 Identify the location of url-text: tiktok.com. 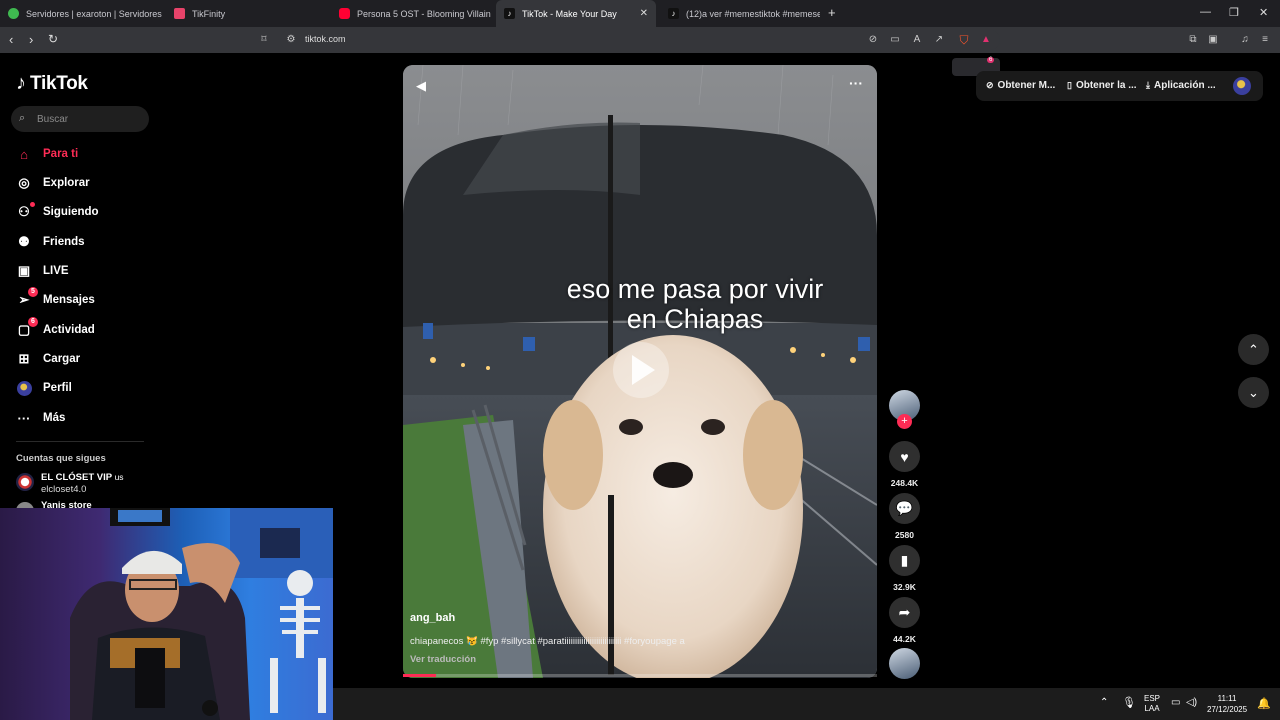
(325, 39).